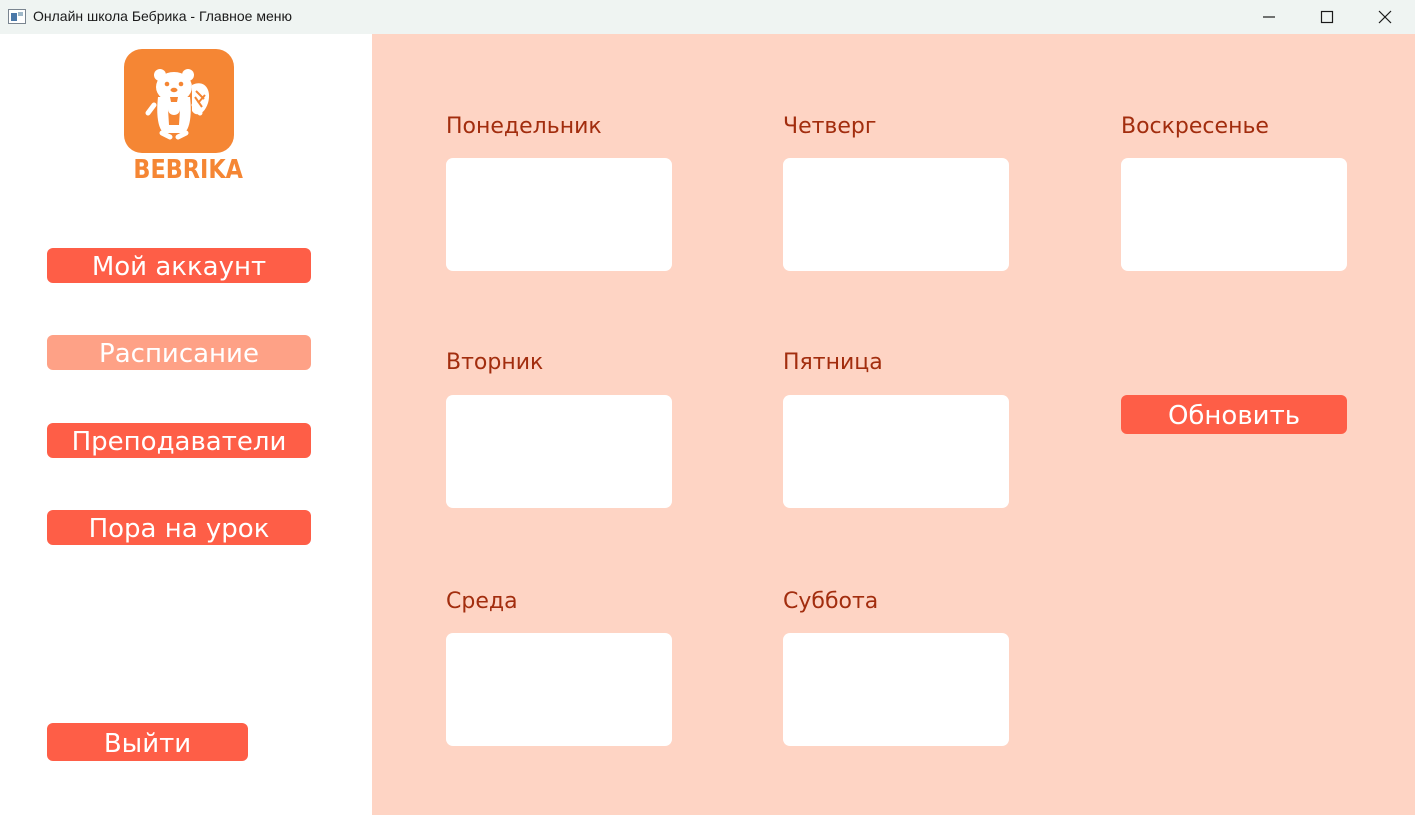 This screenshot has width=1415, height=815. Describe the element at coordinates (162, 16) in the screenshot. I see `window-title: Онлайн школа Бебрика - Главное меню` at that location.